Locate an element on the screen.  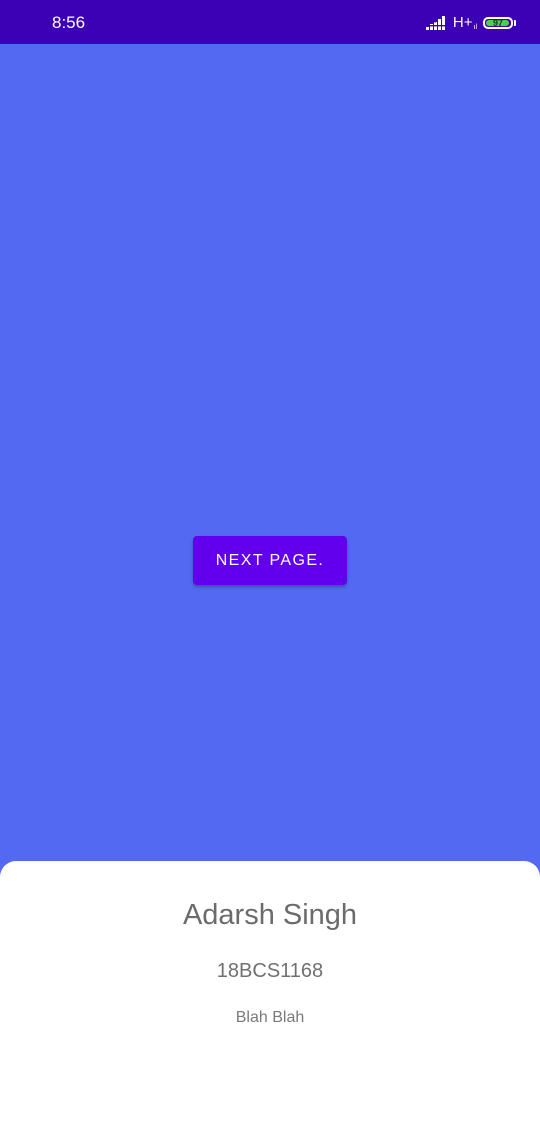
network-indicator: ıl is located at coordinates (475, 27).